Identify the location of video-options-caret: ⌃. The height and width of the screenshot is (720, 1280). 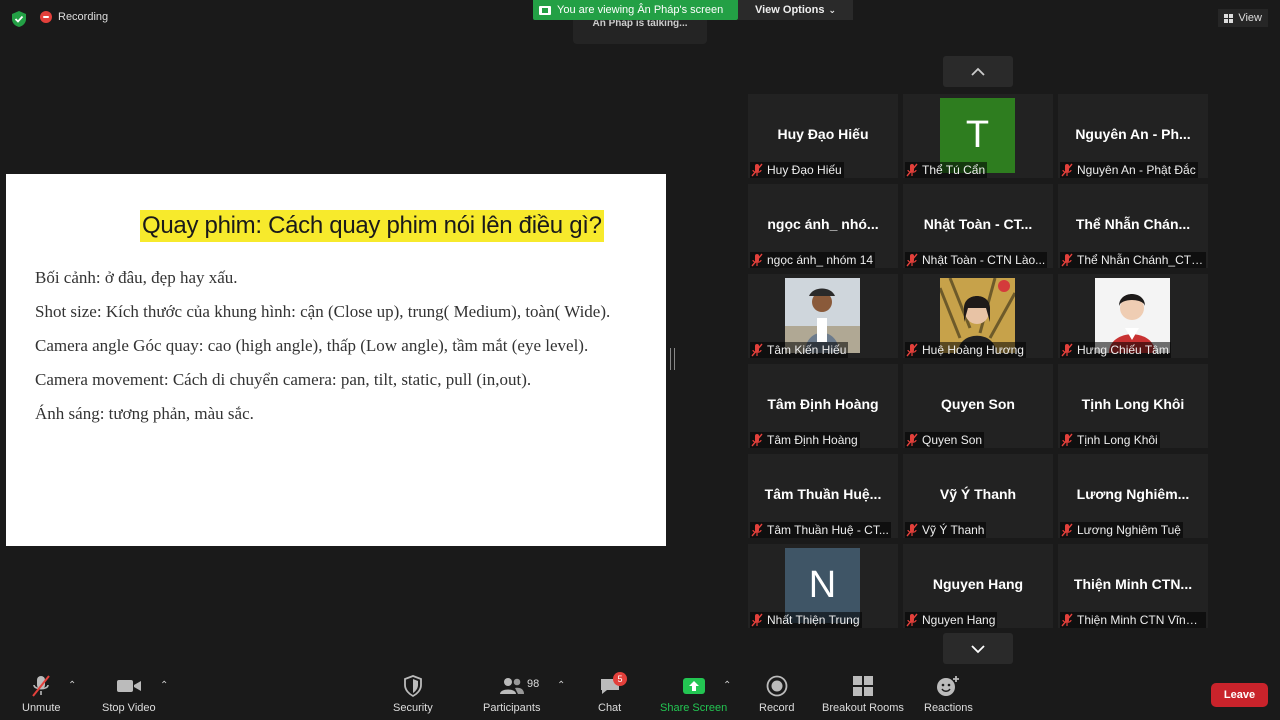
(164, 685).